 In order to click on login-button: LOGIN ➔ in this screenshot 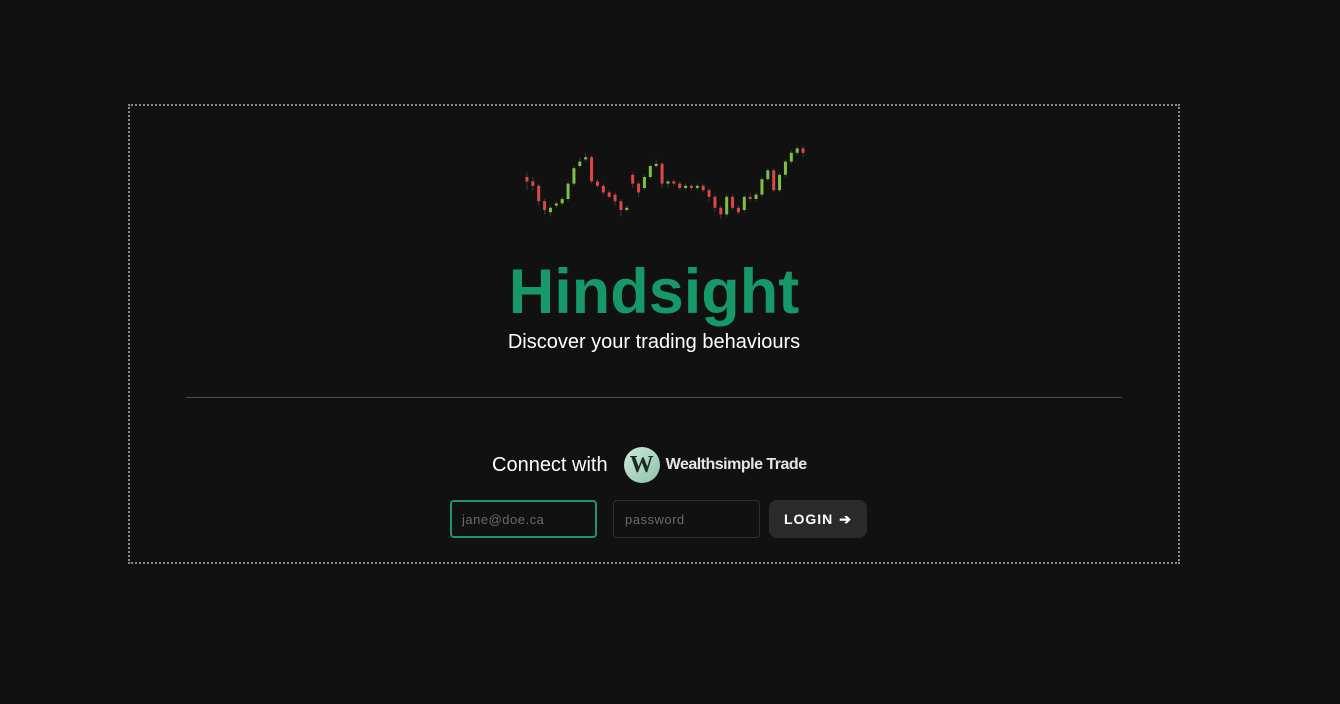, I will do `click(818, 519)`.